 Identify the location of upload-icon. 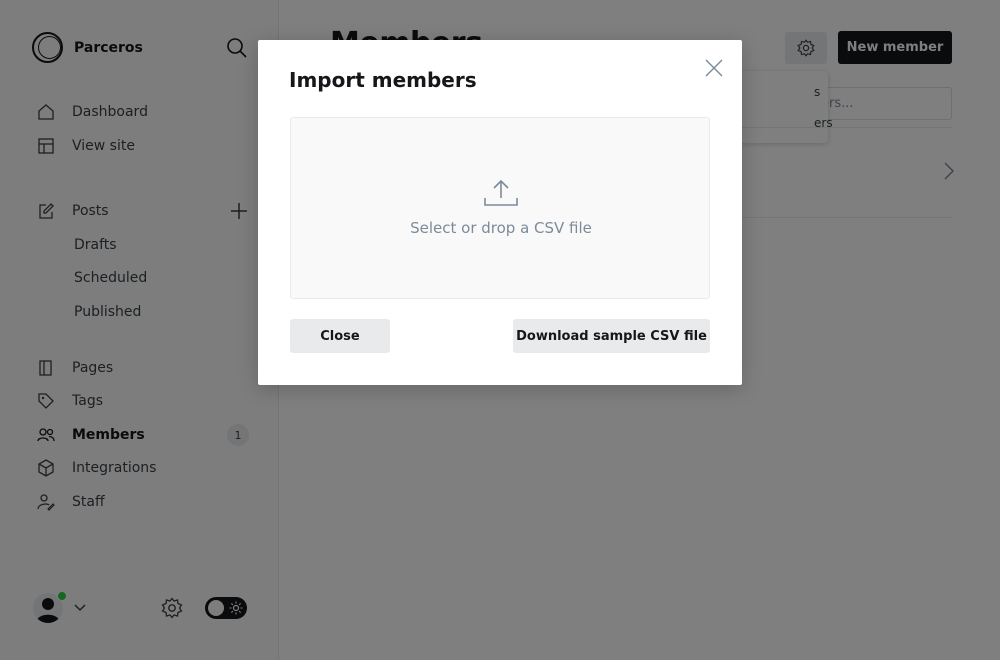
(501, 192).